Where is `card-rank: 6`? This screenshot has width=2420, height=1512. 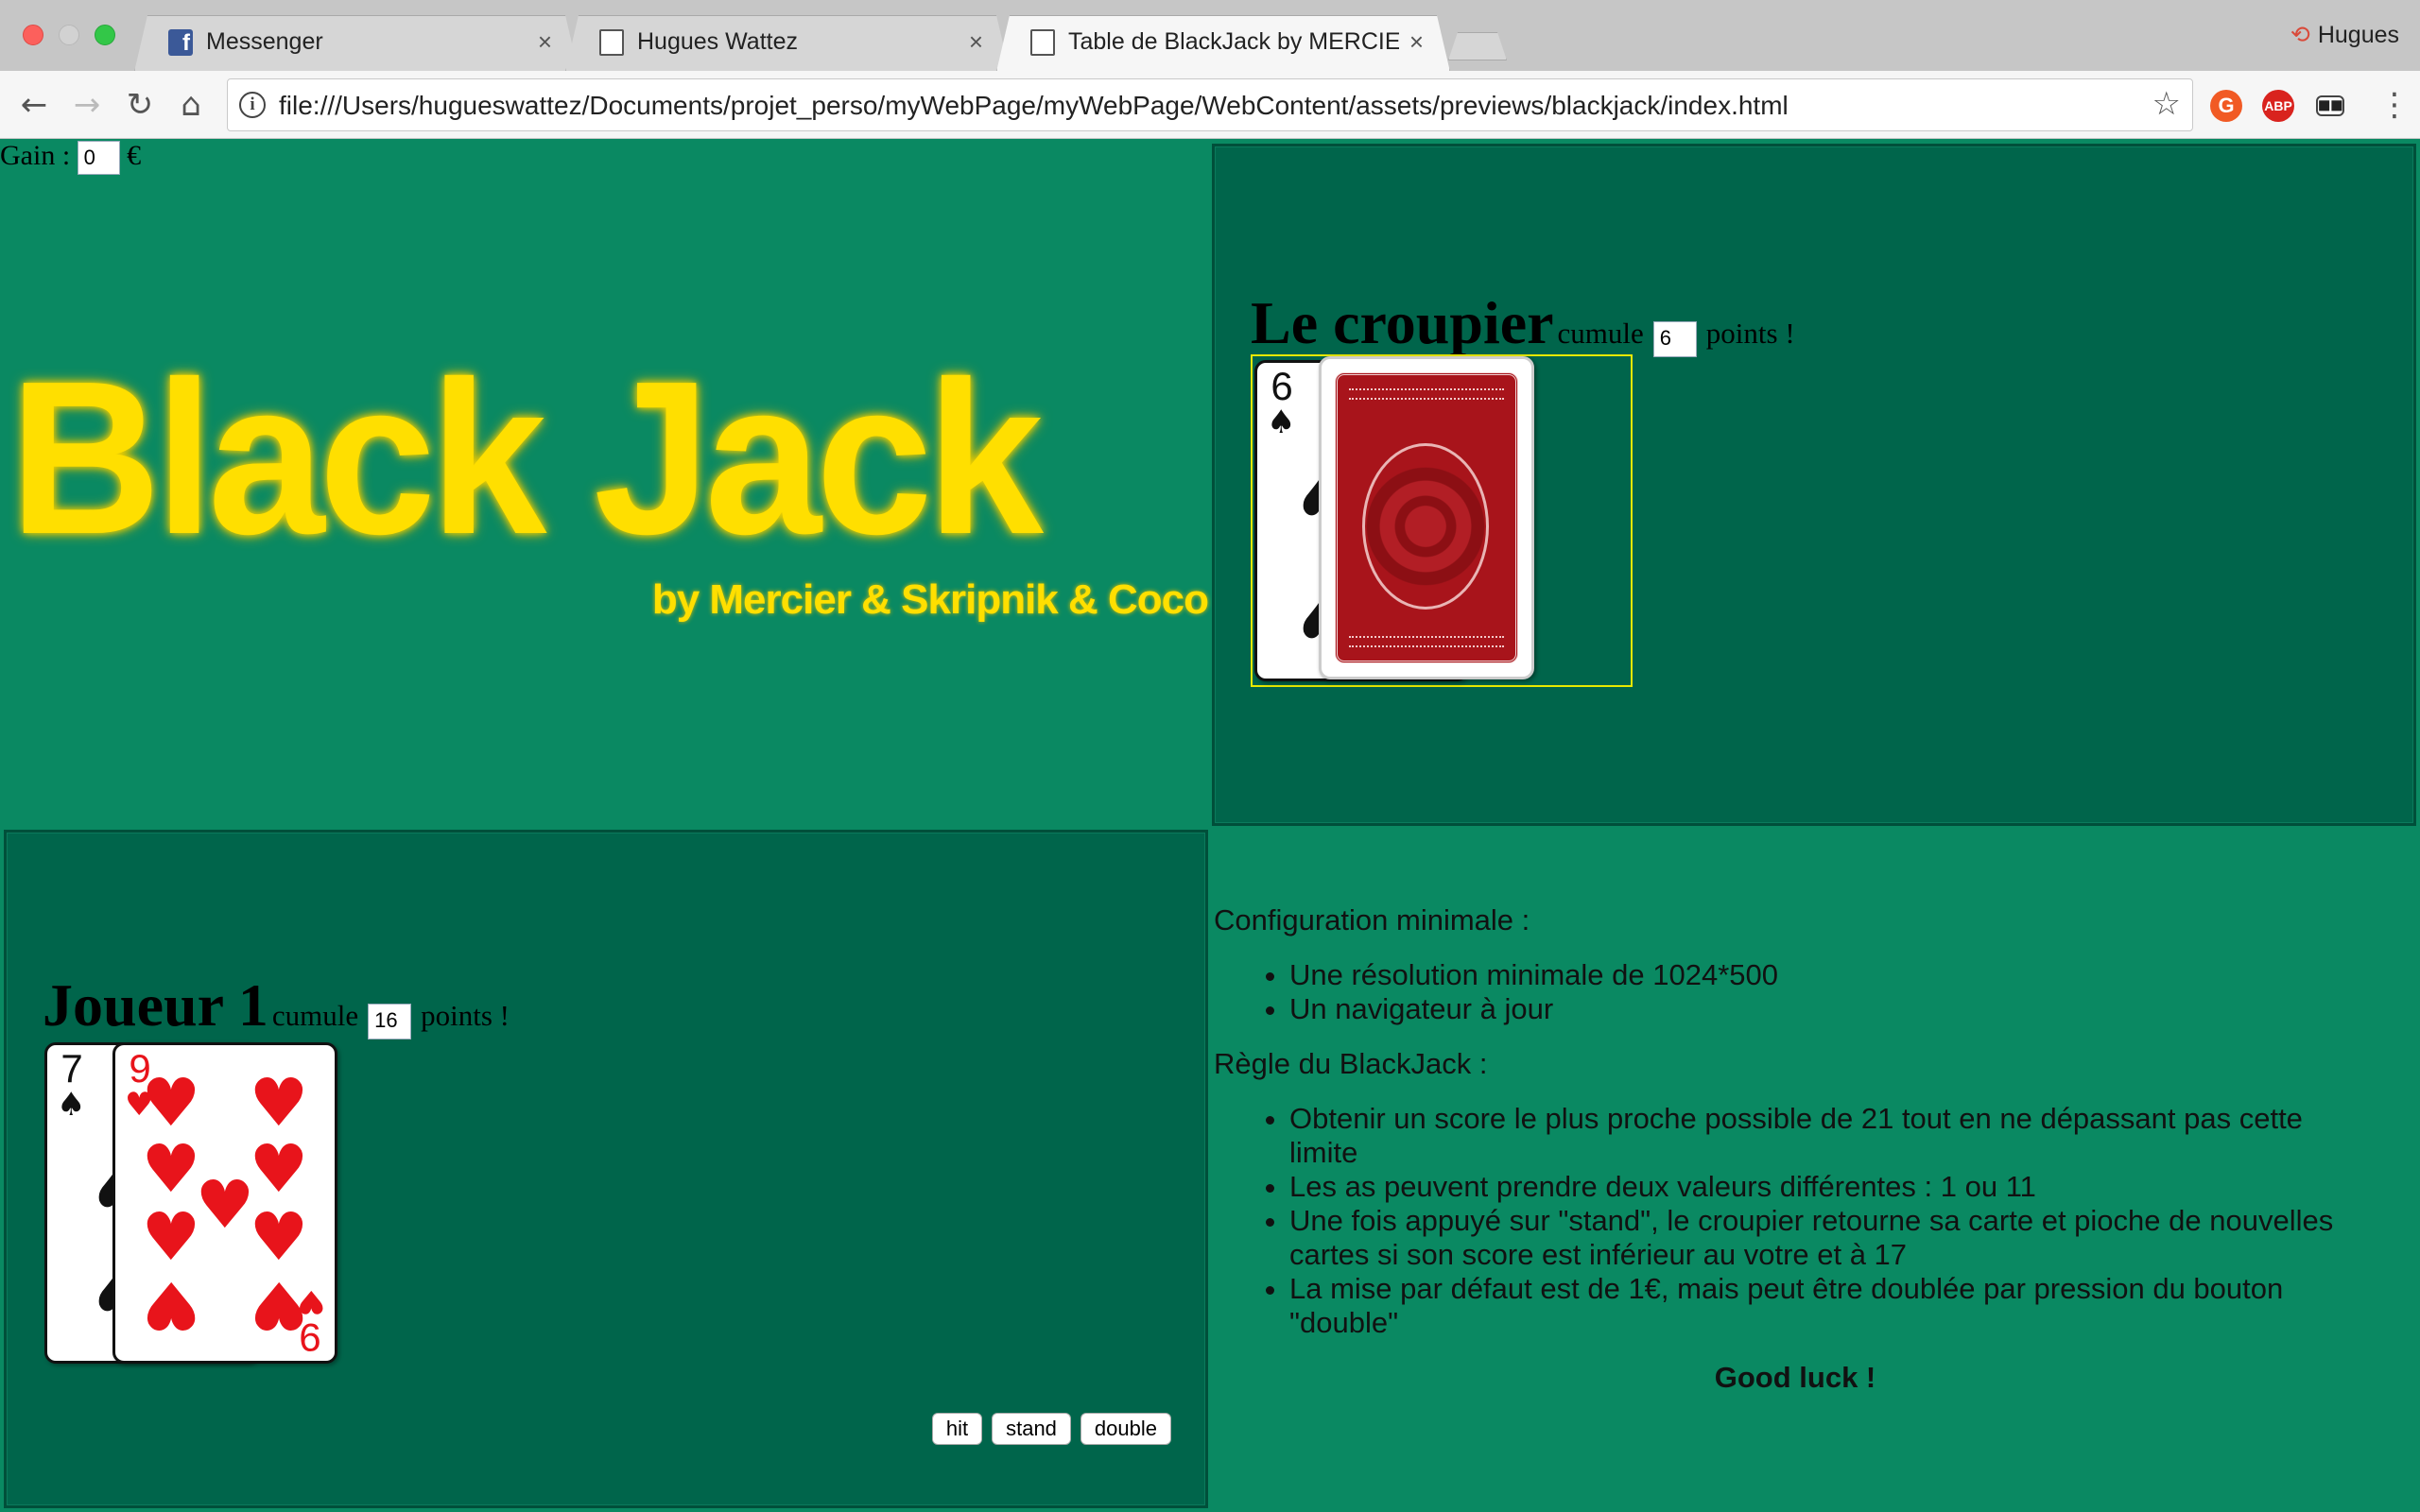 card-rank: 6 is located at coordinates (1281, 386).